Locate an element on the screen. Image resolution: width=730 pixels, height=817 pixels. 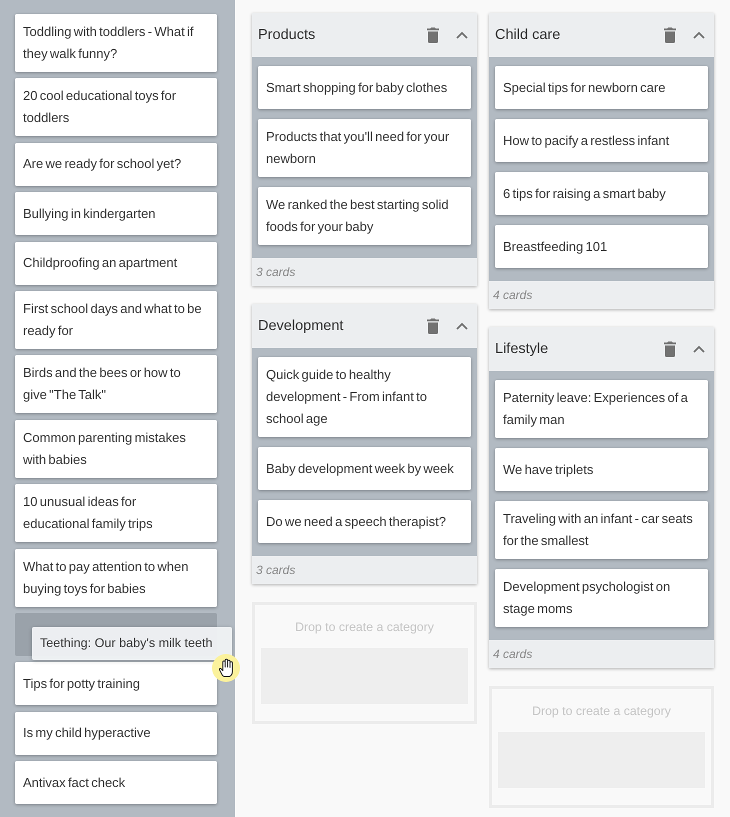
article-card: 10 unusual ideas for educational family trips is located at coordinates (116, 513).